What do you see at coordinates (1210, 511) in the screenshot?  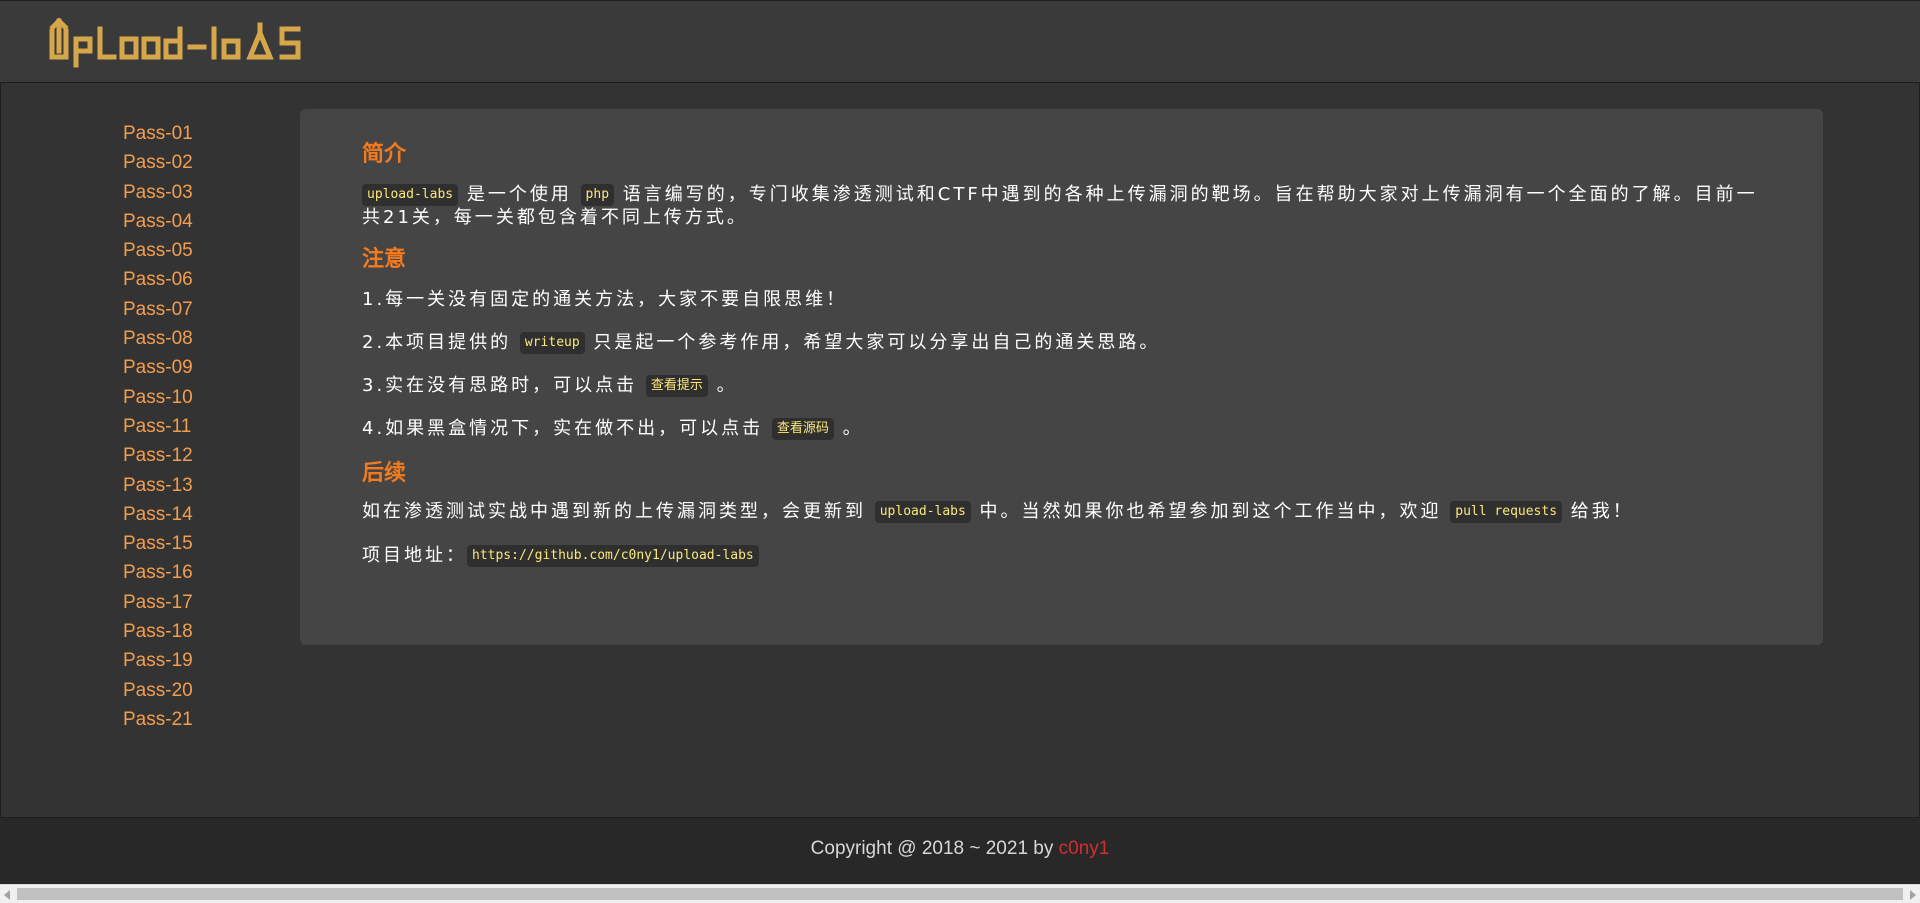 I see `follow-text-mid: 中。当然如果你也希望参加到这个工作当中，欢迎` at bounding box center [1210, 511].